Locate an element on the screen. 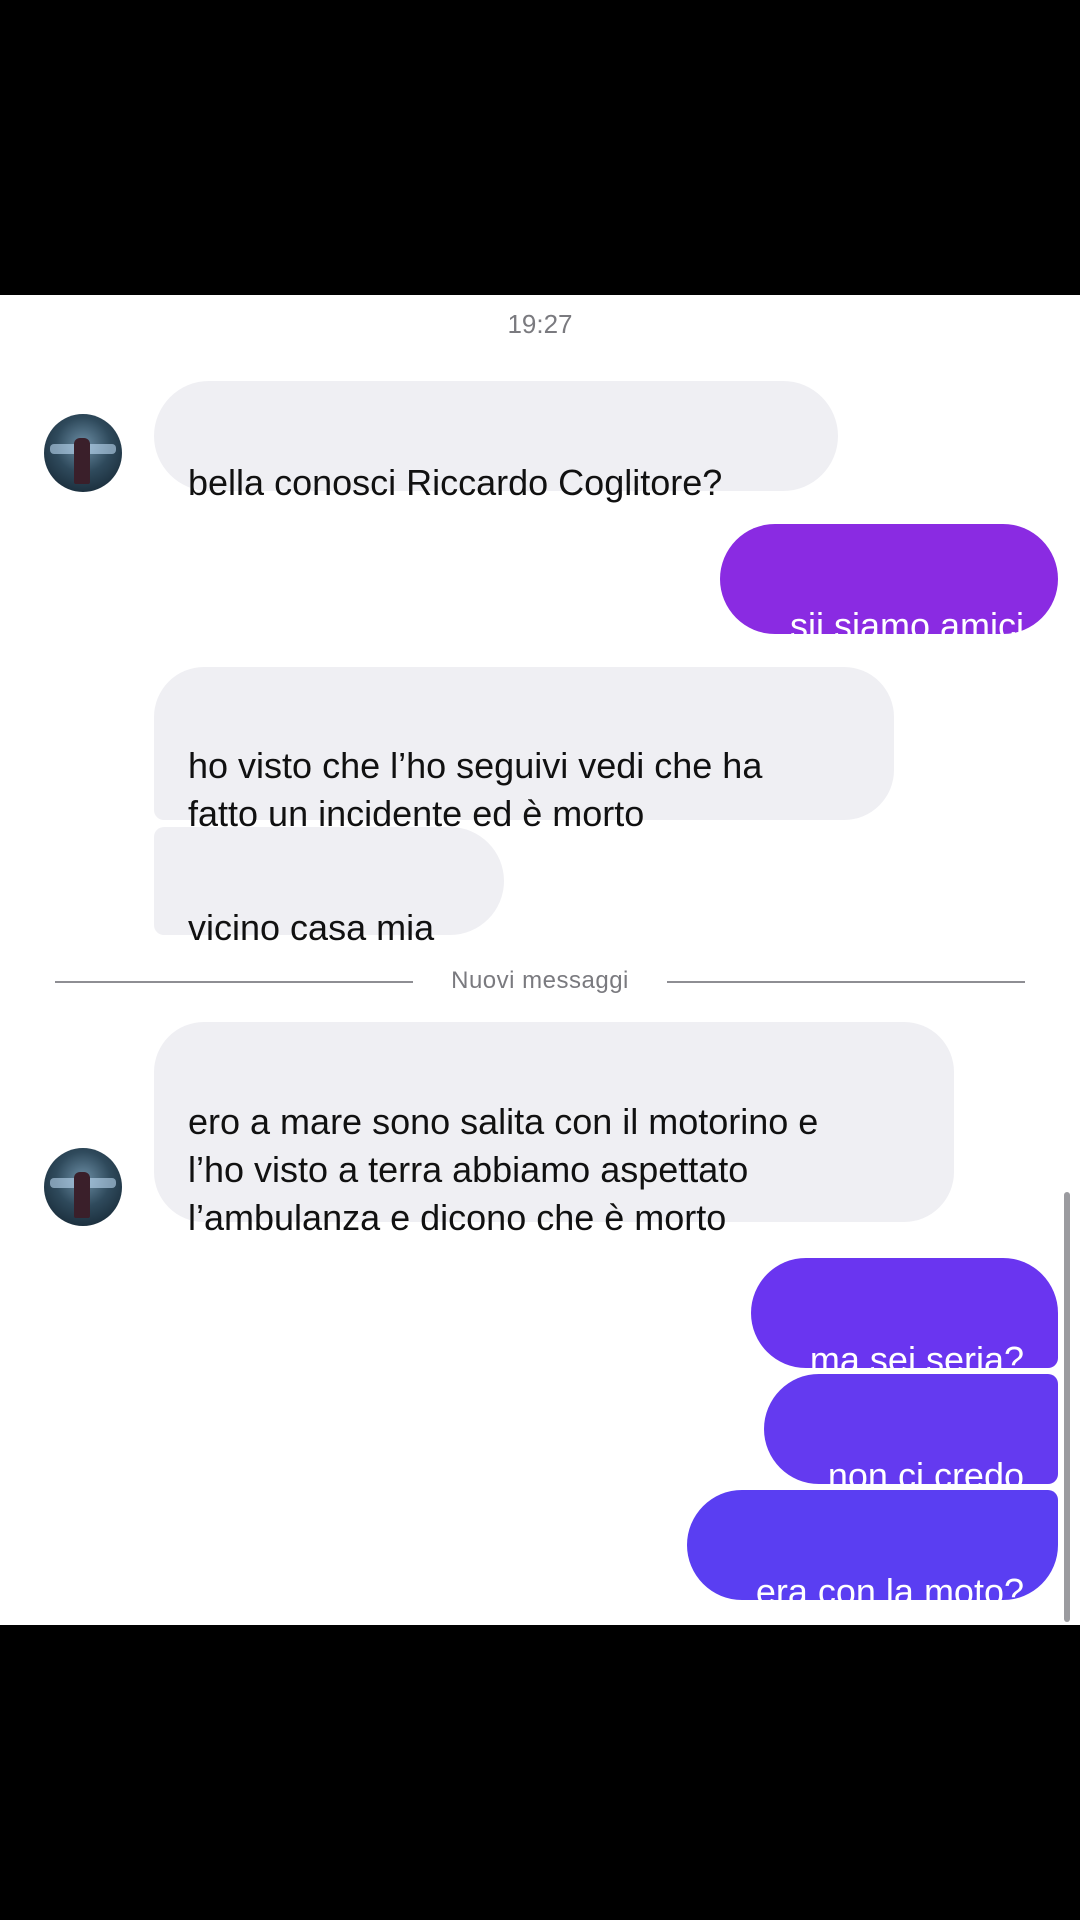 The height and width of the screenshot is (1920, 1080). message-text: sii,siamo amici is located at coordinates (906, 625).